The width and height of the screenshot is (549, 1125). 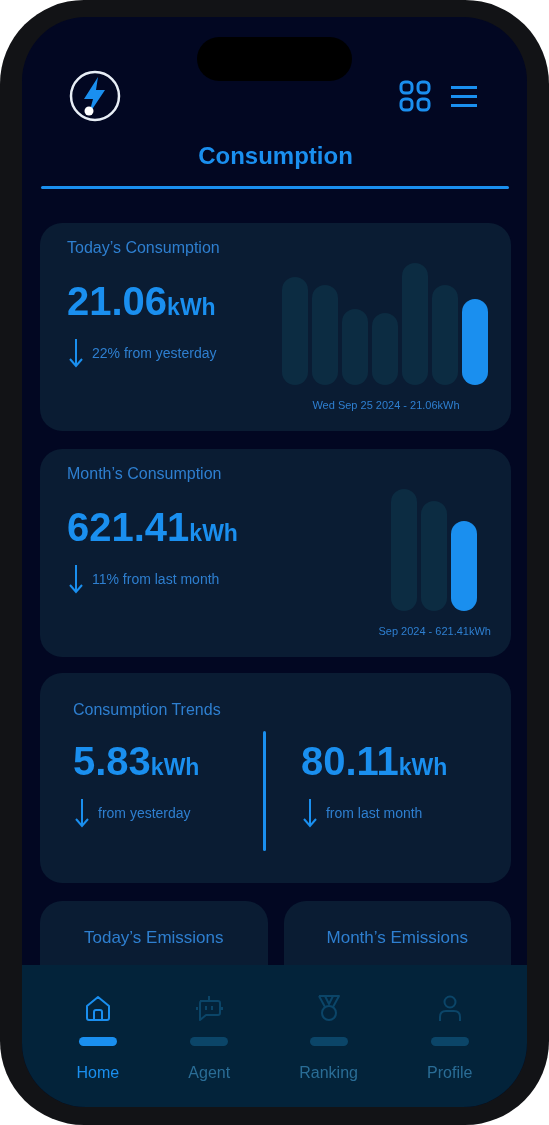 I want to click on card-title: Month’s Emissions, so click(x=397, y=938).